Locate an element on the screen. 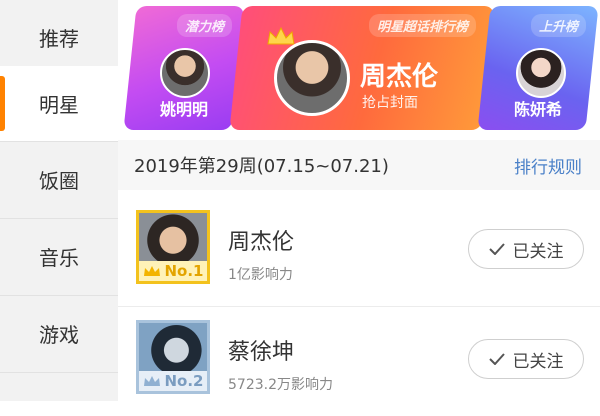 The height and width of the screenshot is (416, 600). week-header: 2019年第29周(07.15~07.21) 排行规则 is located at coordinates (359, 165).